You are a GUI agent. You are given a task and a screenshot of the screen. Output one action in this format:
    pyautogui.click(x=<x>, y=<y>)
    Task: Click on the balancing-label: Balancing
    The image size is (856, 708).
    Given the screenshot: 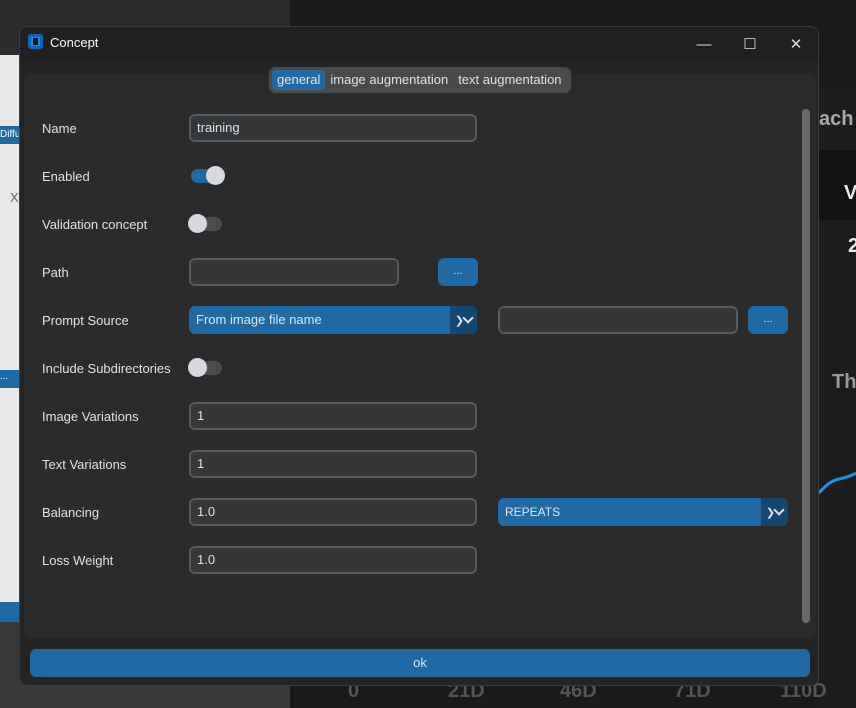 What is the action you would take?
    pyautogui.click(x=71, y=512)
    